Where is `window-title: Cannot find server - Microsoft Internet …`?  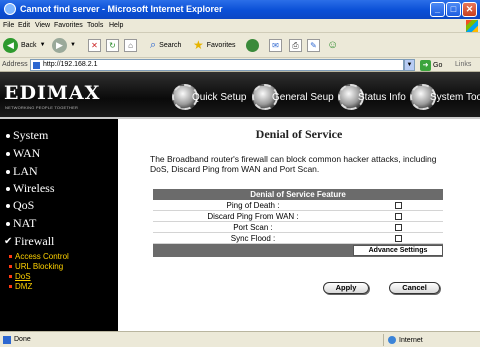 window-title: Cannot find server - Microsoft Internet … is located at coordinates (121, 9).